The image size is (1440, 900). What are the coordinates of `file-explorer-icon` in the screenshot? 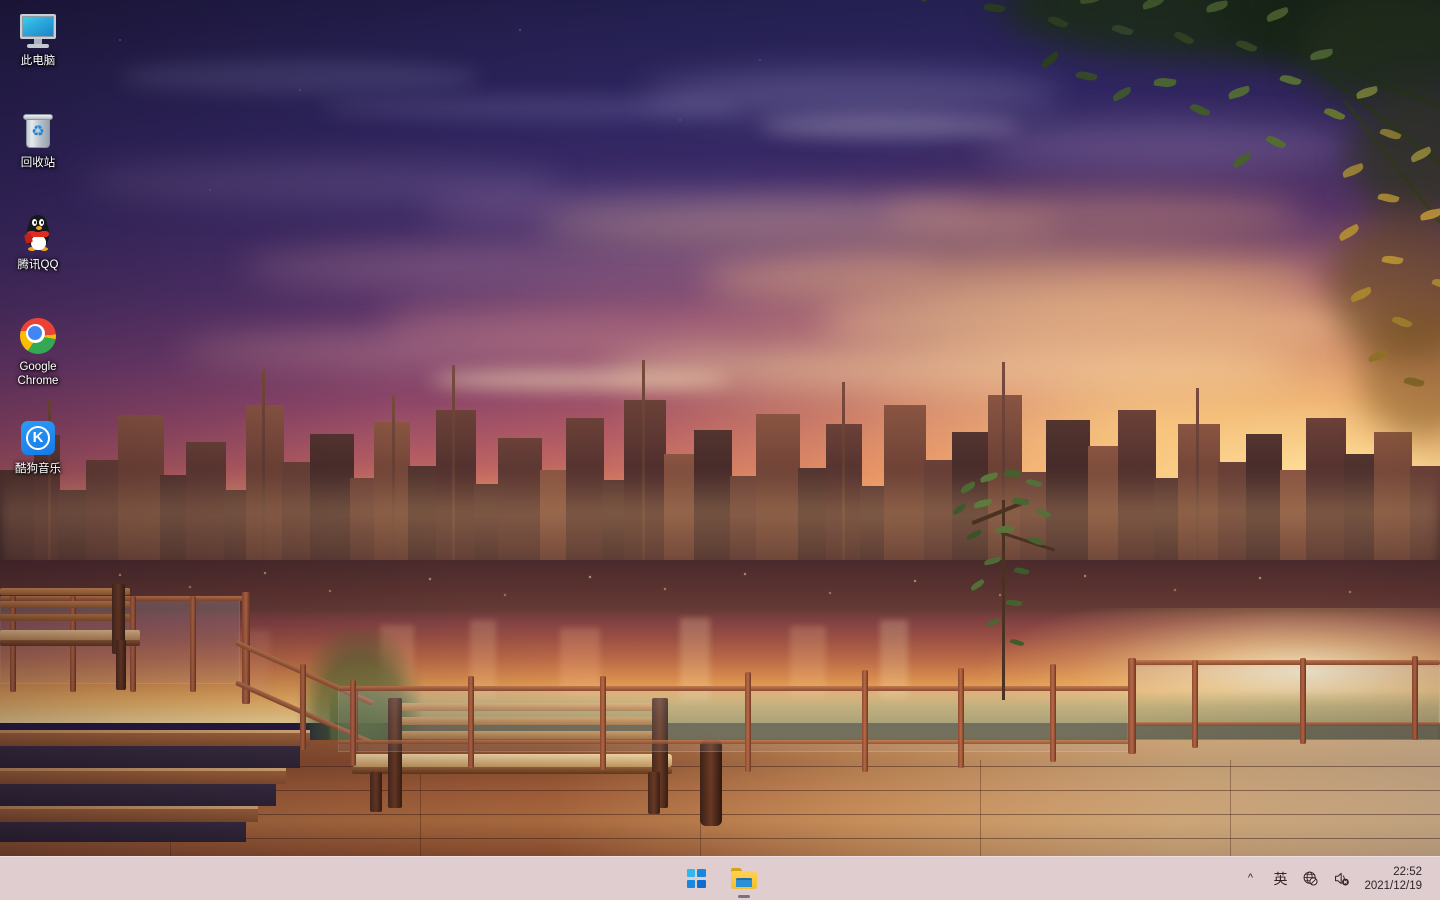 It's located at (744, 878).